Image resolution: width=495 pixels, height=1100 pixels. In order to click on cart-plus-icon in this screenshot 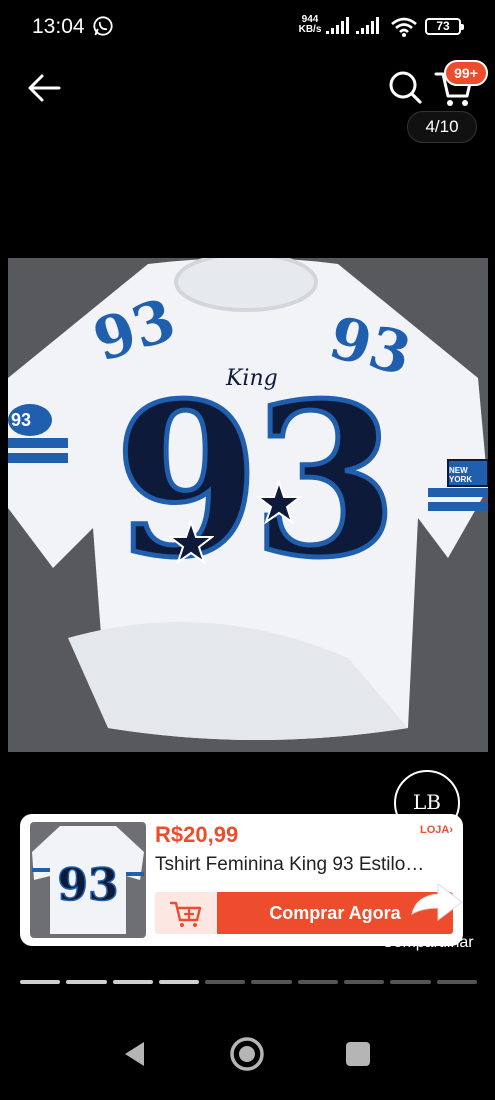, I will do `click(185, 914)`.